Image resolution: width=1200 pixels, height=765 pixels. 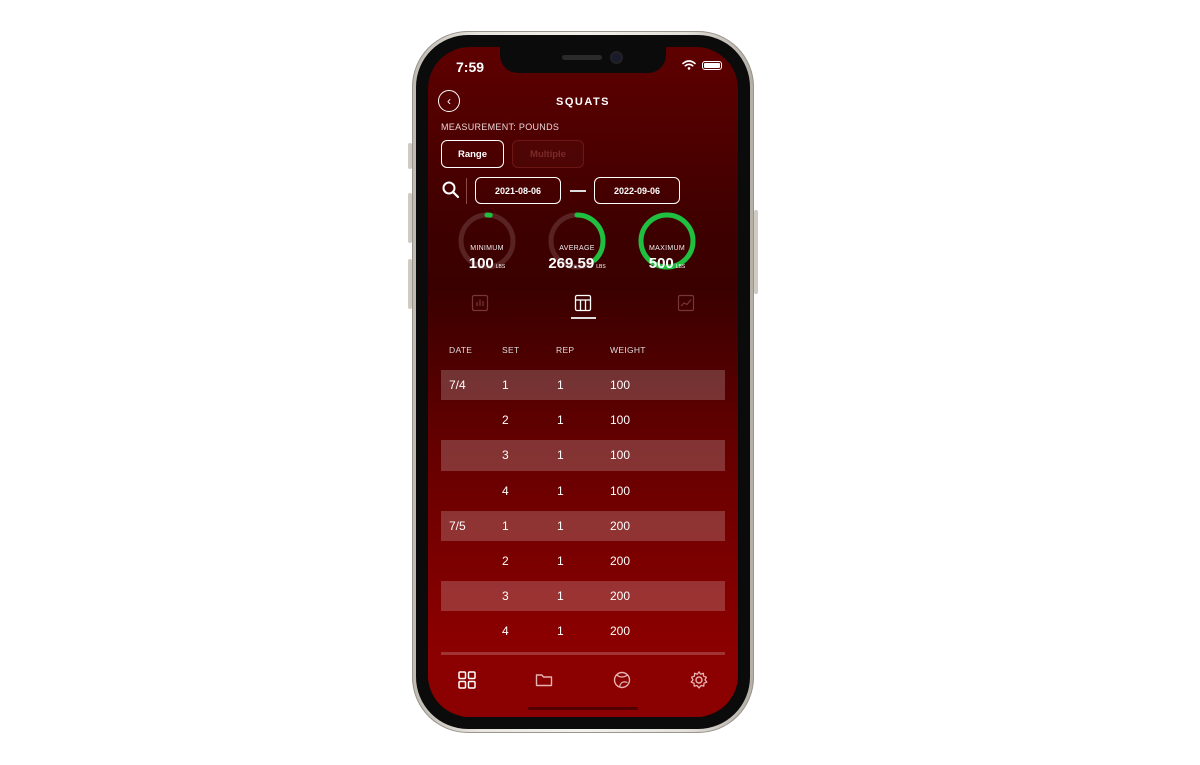 What do you see at coordinates (583, 385) in the screenshot?
I see `table-row: 7/4 1 1 100` at bounding box center [583, 385].